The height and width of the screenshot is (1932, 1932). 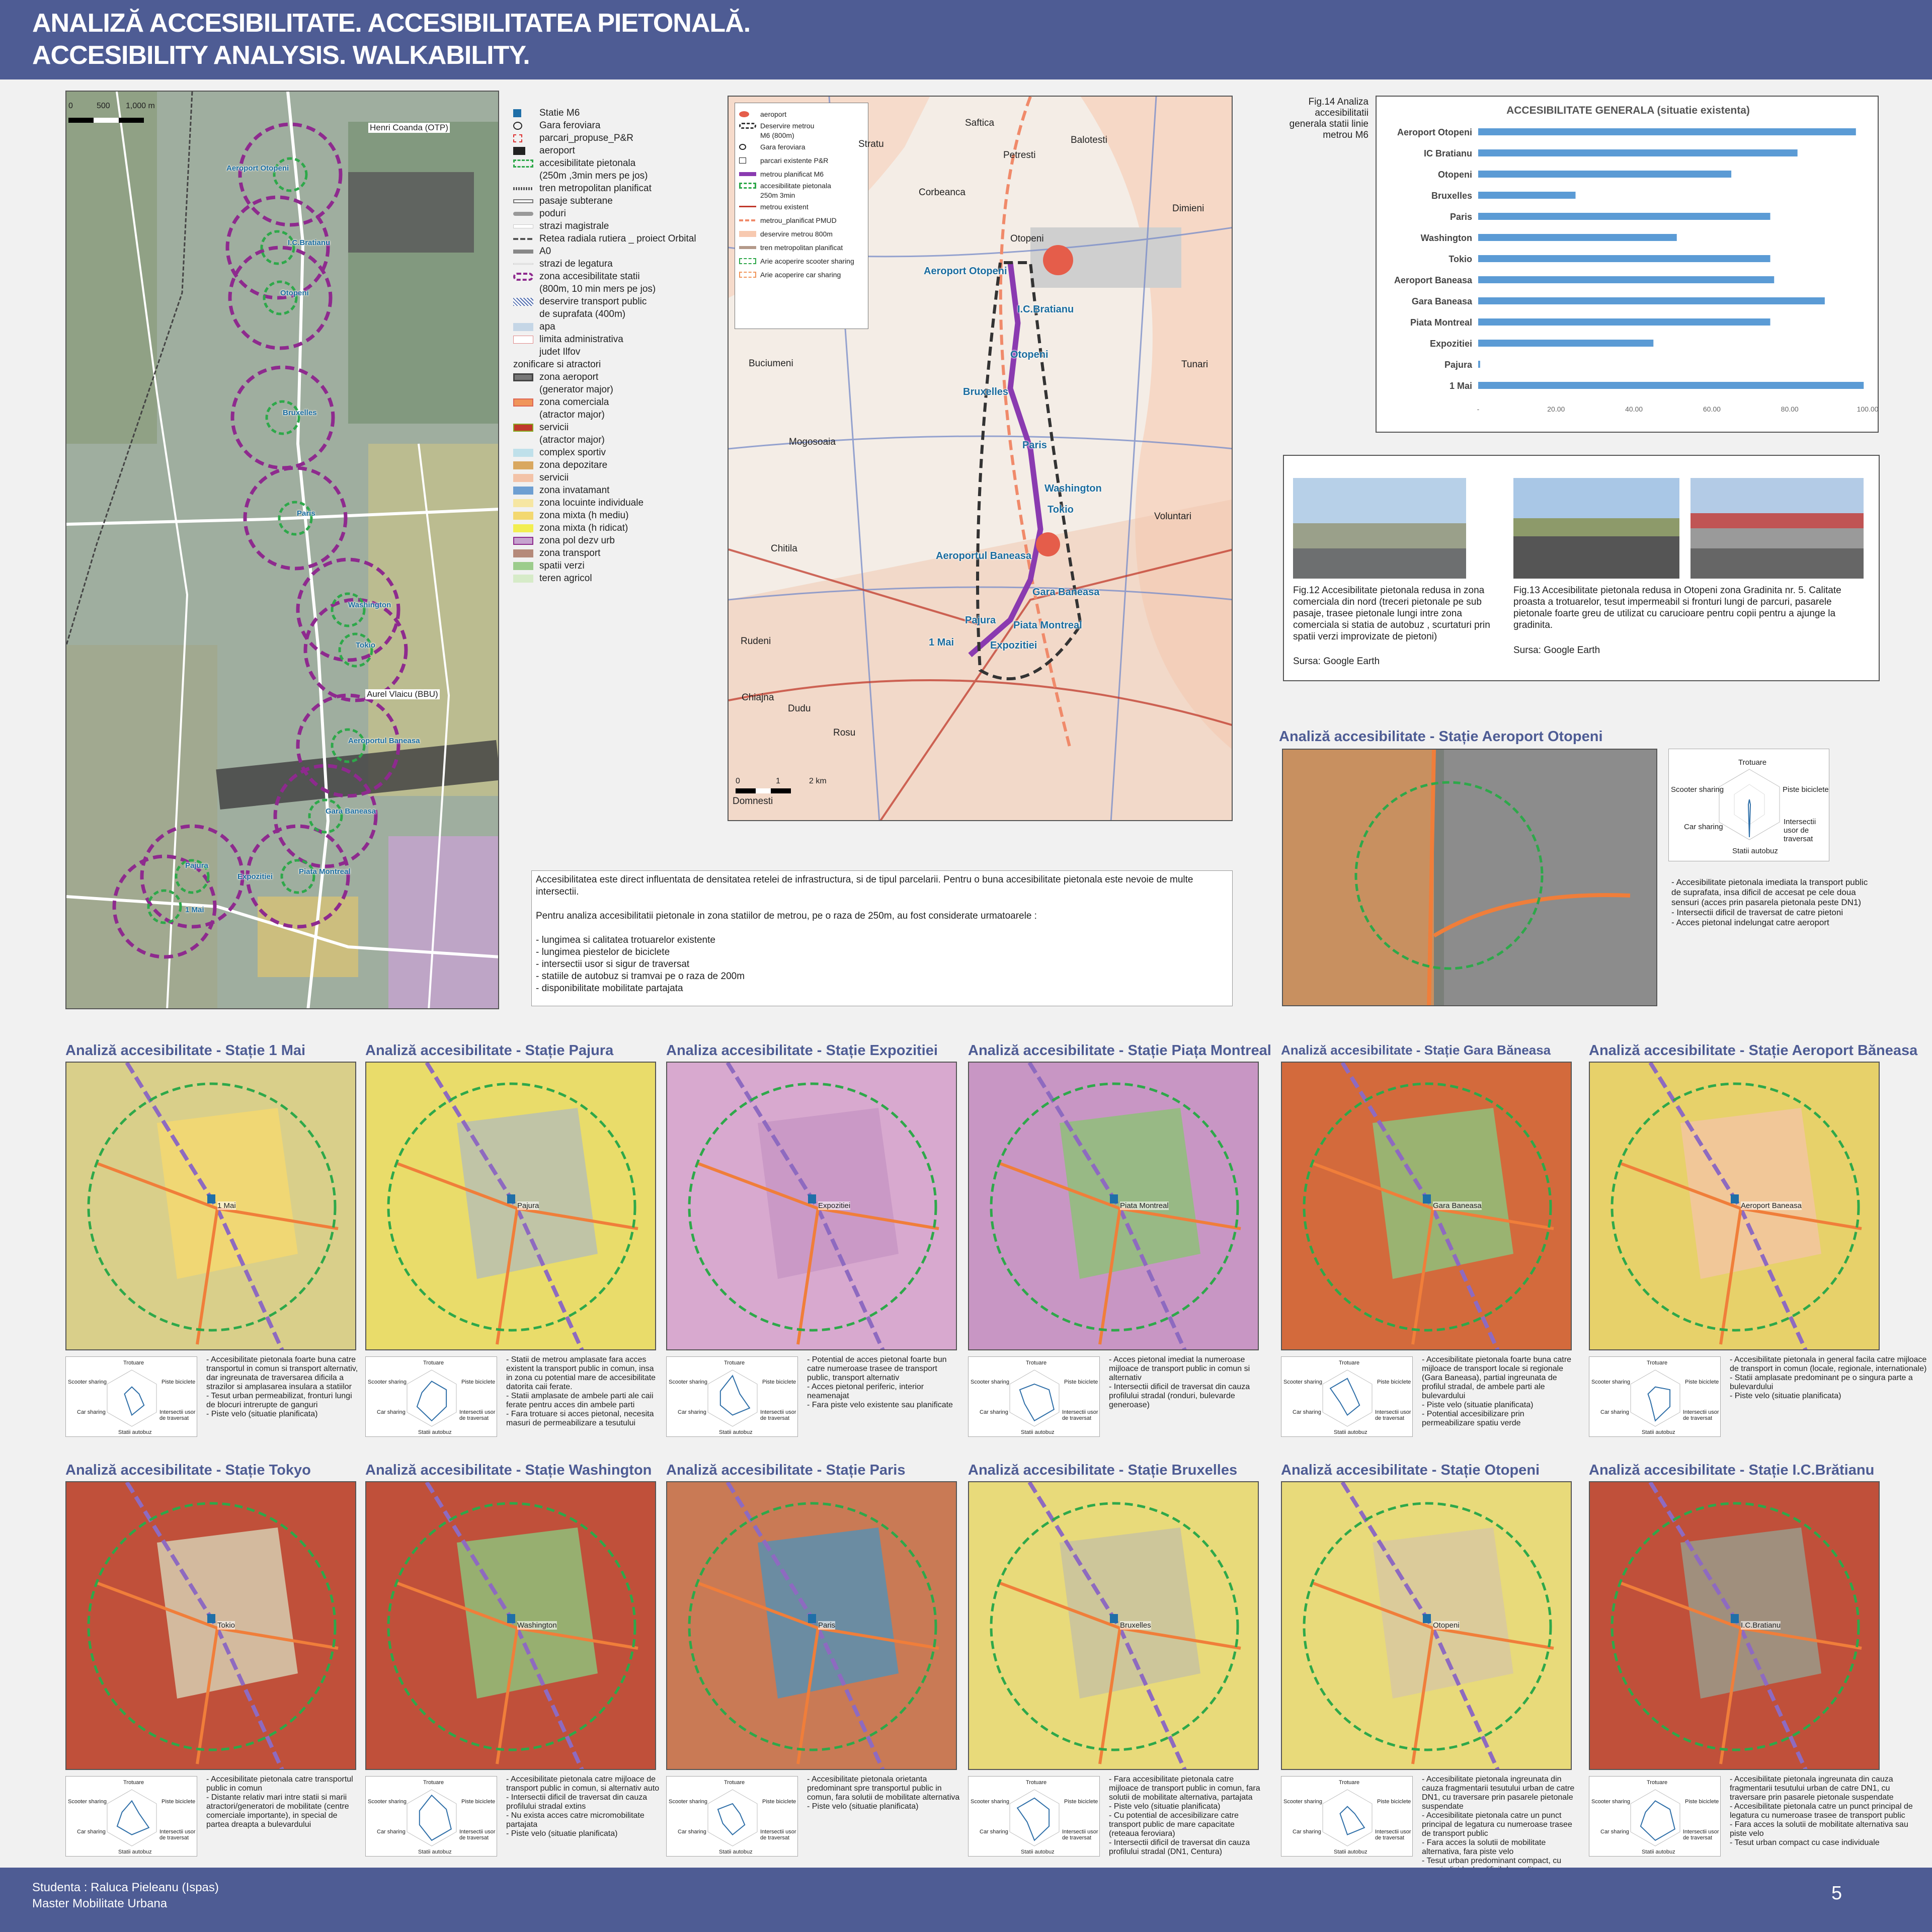 What do you see at coordinates (584, 527) in the screenshot?
I see `legend-item: zona mixta (h ridicat)` at bounding box center [584, 527].